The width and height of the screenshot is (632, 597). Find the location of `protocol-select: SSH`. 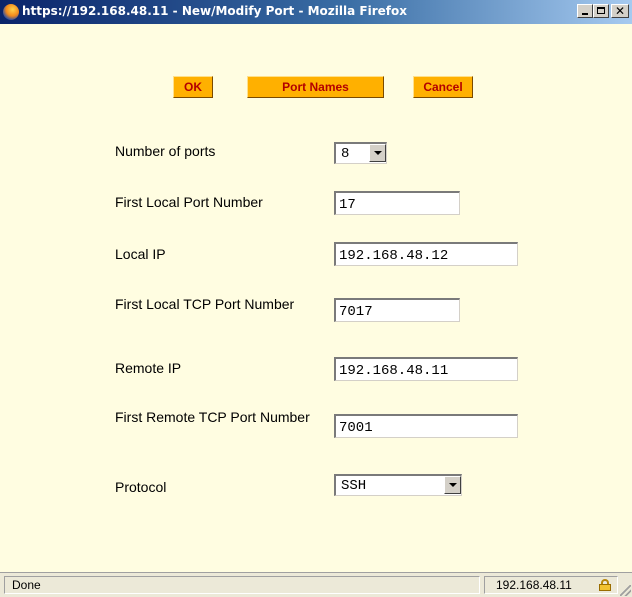

protocol-select: SSH is located at coordinates (398, 485).